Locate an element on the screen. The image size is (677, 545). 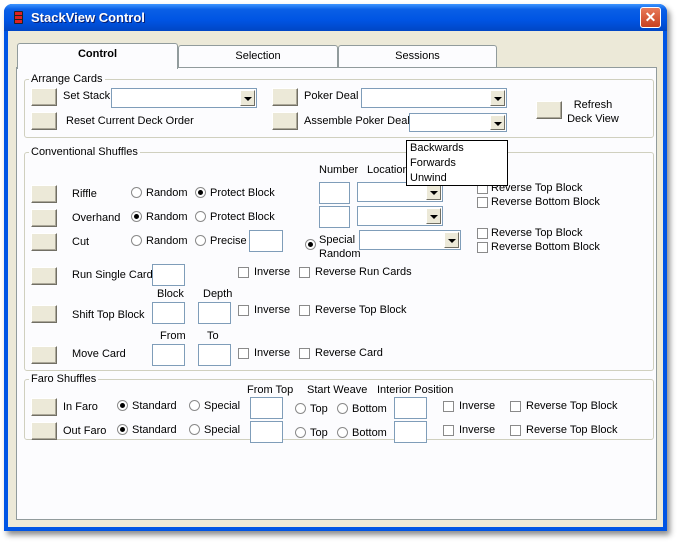
reset-deck-button is located at coordinates (44, 121).